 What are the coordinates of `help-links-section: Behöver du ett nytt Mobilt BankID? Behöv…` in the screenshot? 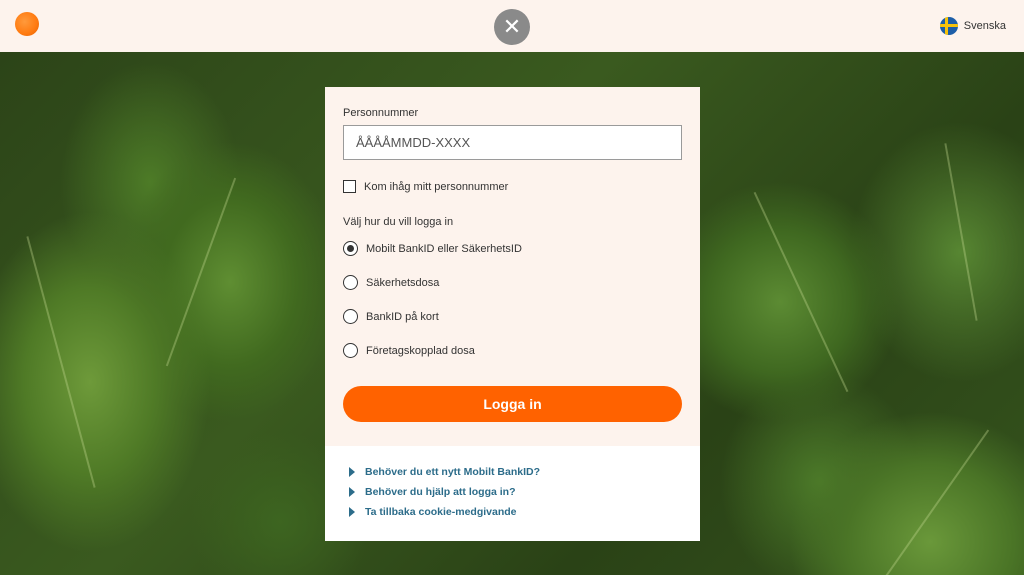 It's located at (512, 493).